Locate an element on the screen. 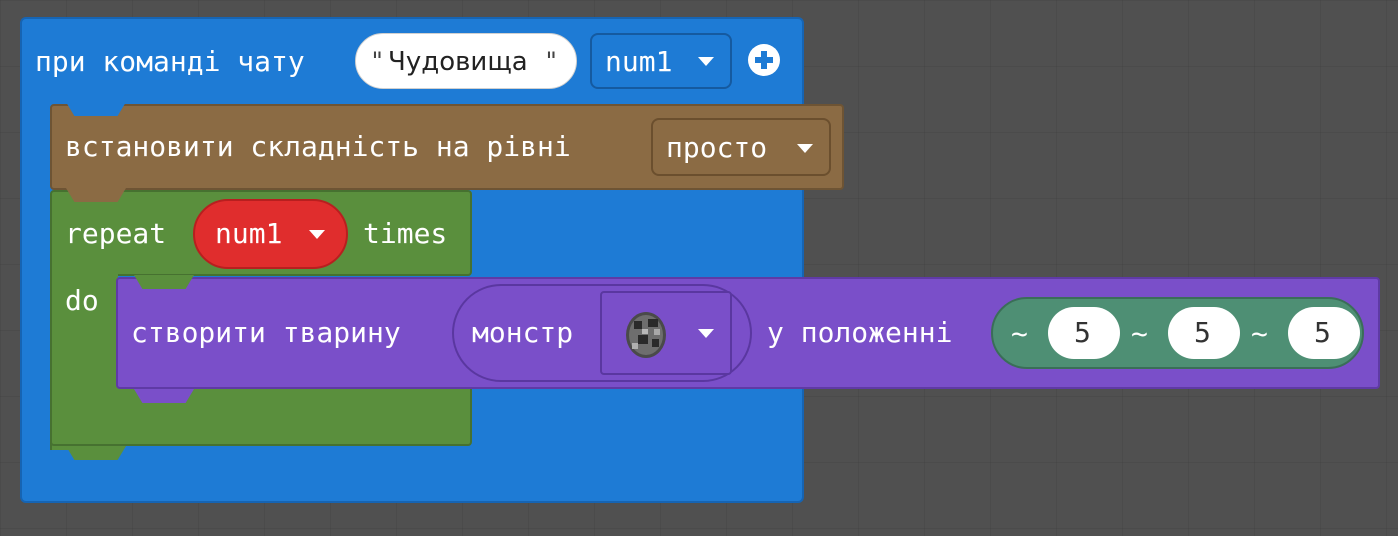 This screenshot has height=536, width=1398. position-block: ~ 5 ~ 5 ~ 5 is located at coordinates (1177, 333).